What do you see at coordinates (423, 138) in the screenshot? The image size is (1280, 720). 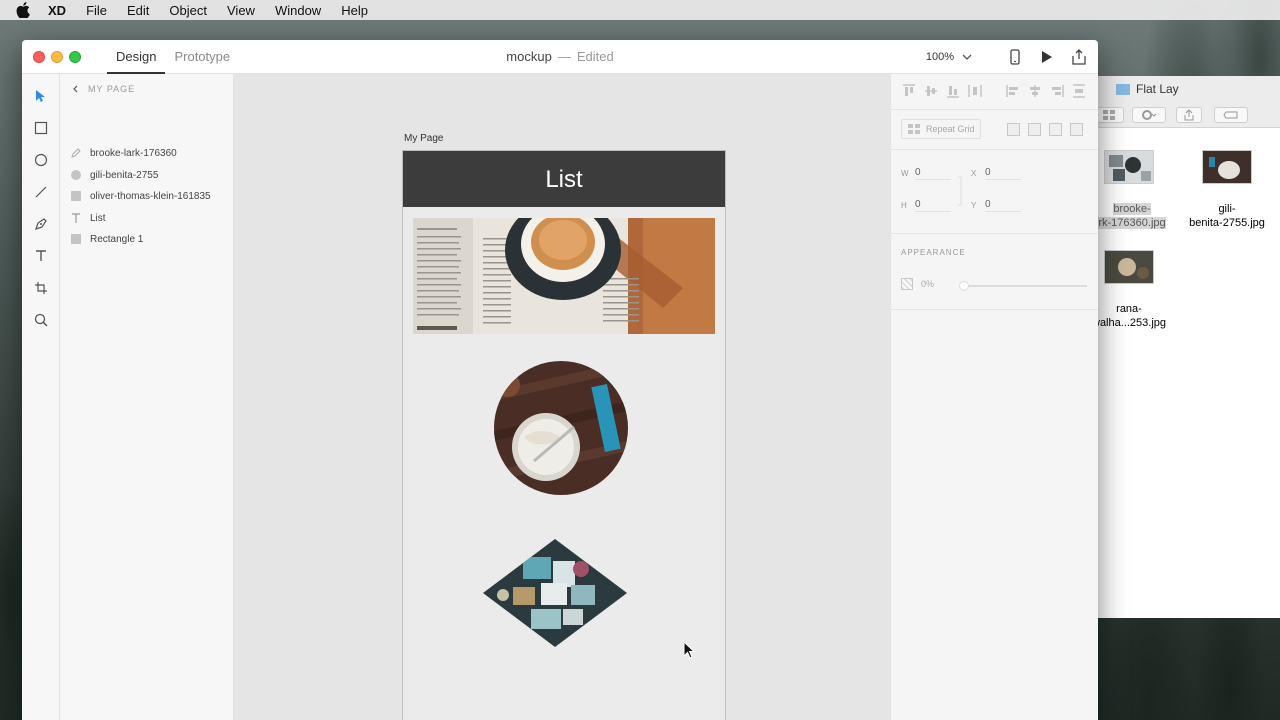 I see `artboard-label: My Page` at bounding box center [423, 138].